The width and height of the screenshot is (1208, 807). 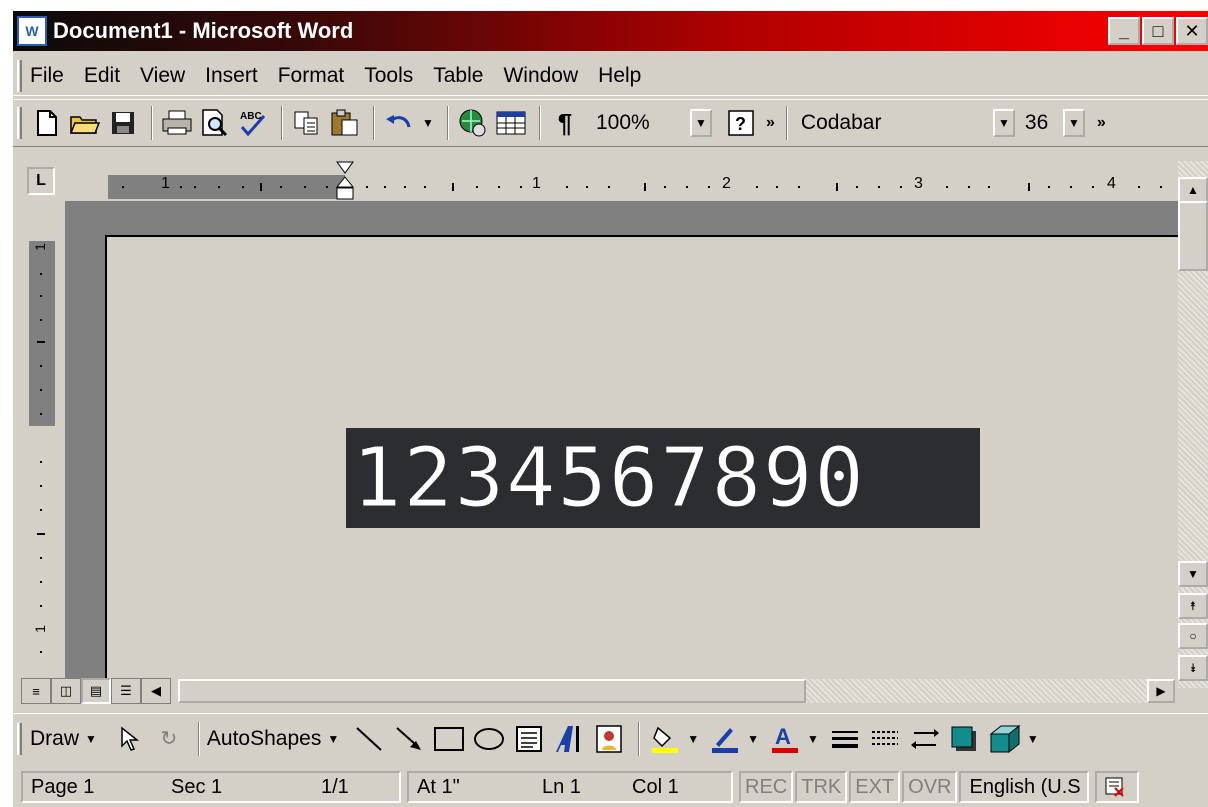 I want to click on select-objects-arrow-icon, so click(x=129, y=739).